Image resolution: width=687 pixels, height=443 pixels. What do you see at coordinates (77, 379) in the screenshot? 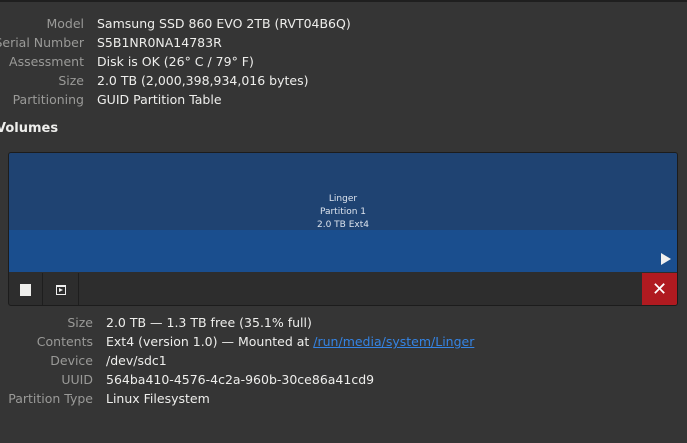
I see `uuid-label: UUID` at bounding box center [77, 379].